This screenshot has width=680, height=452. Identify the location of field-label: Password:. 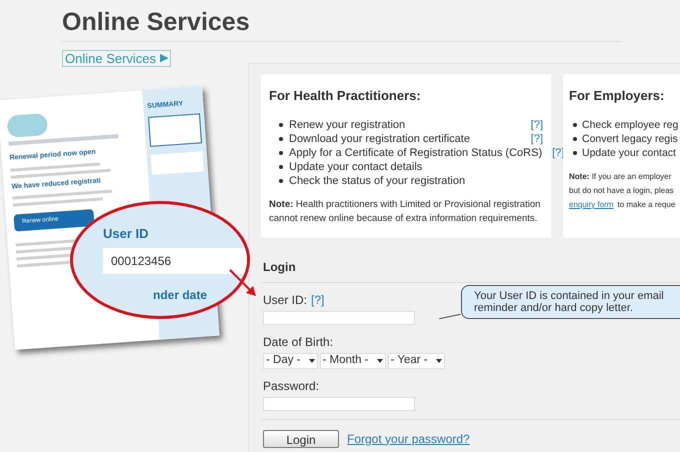
(291, 386).